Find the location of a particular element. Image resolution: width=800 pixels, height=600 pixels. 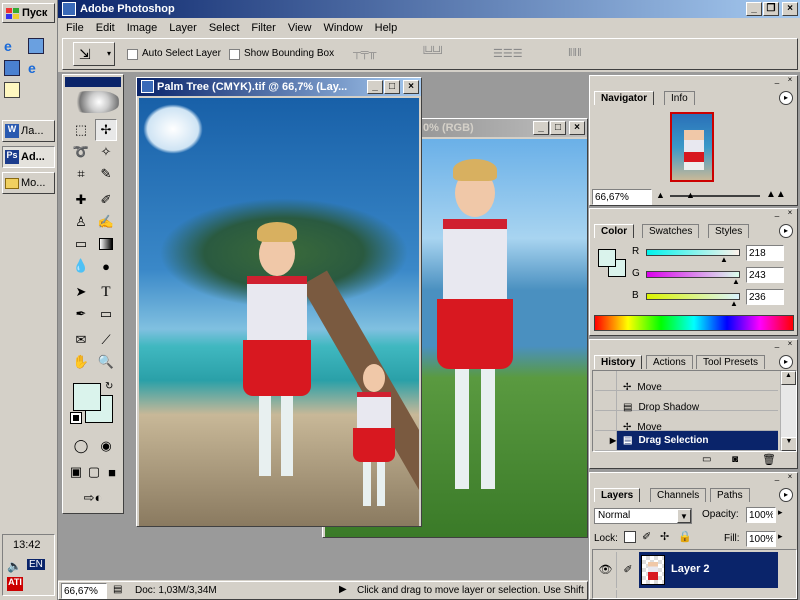

history-brush-icon: ✍ is located at coordinates (106, 222).